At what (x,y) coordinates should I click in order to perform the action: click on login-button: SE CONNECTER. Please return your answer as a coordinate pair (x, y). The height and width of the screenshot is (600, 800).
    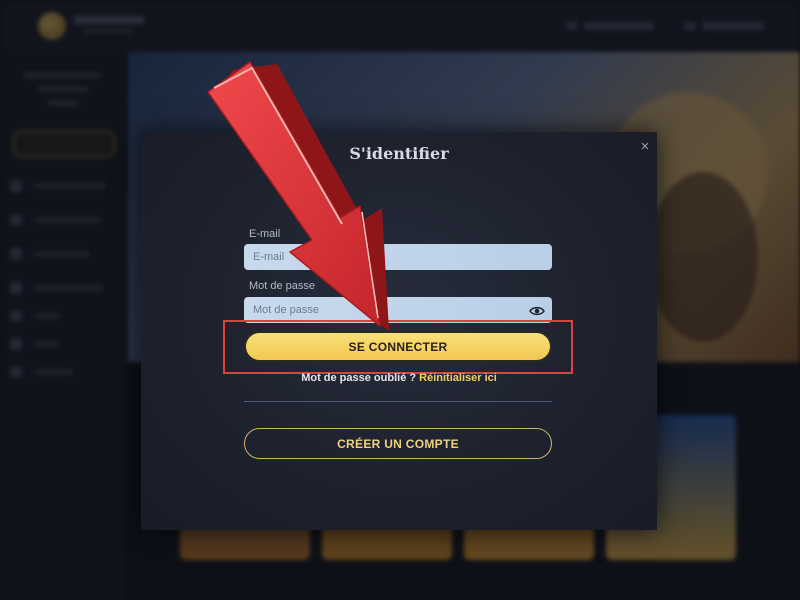
    Looking at the image, I should click on (398, 346).